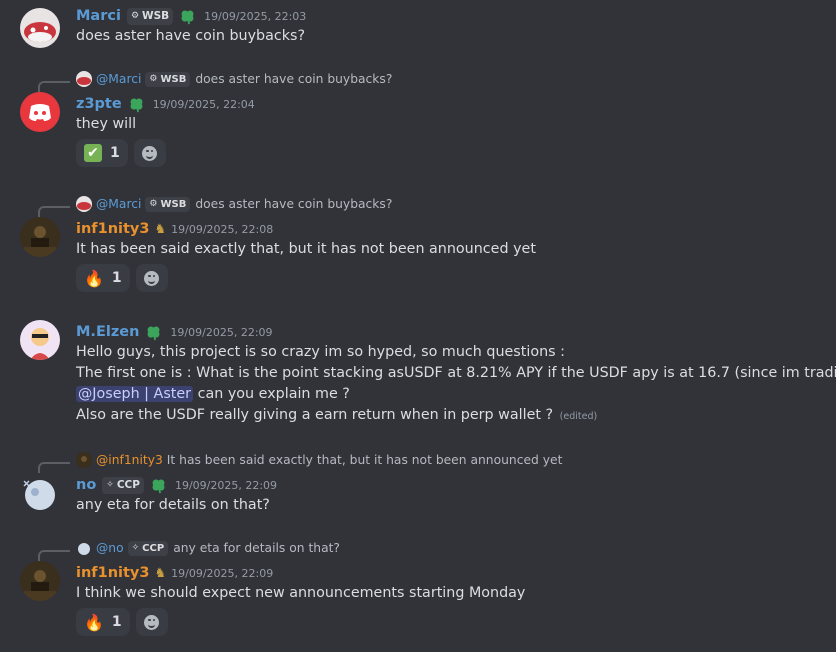  Describe the element at coordinates (128, 485) in the screenshot. I see `guild-tag-label: CCP` at that location.